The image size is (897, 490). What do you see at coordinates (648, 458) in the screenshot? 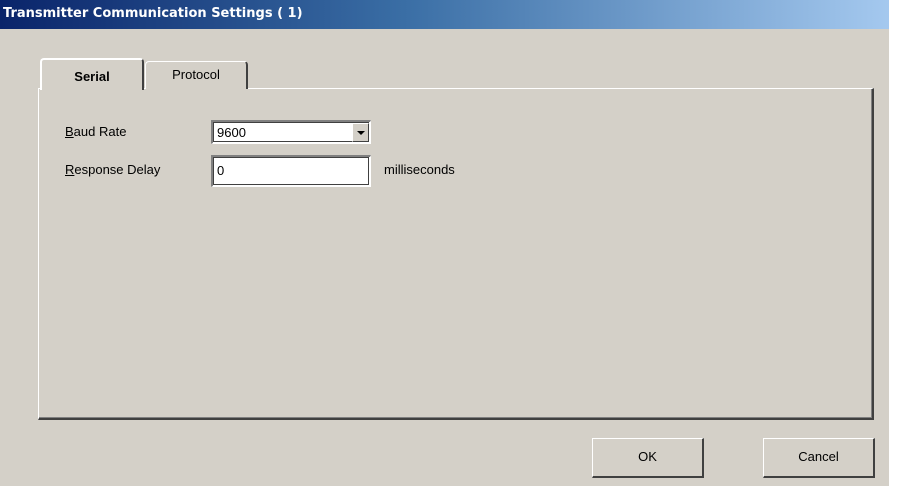
I see `ok-button: OK` at bounding box center [648, 458].